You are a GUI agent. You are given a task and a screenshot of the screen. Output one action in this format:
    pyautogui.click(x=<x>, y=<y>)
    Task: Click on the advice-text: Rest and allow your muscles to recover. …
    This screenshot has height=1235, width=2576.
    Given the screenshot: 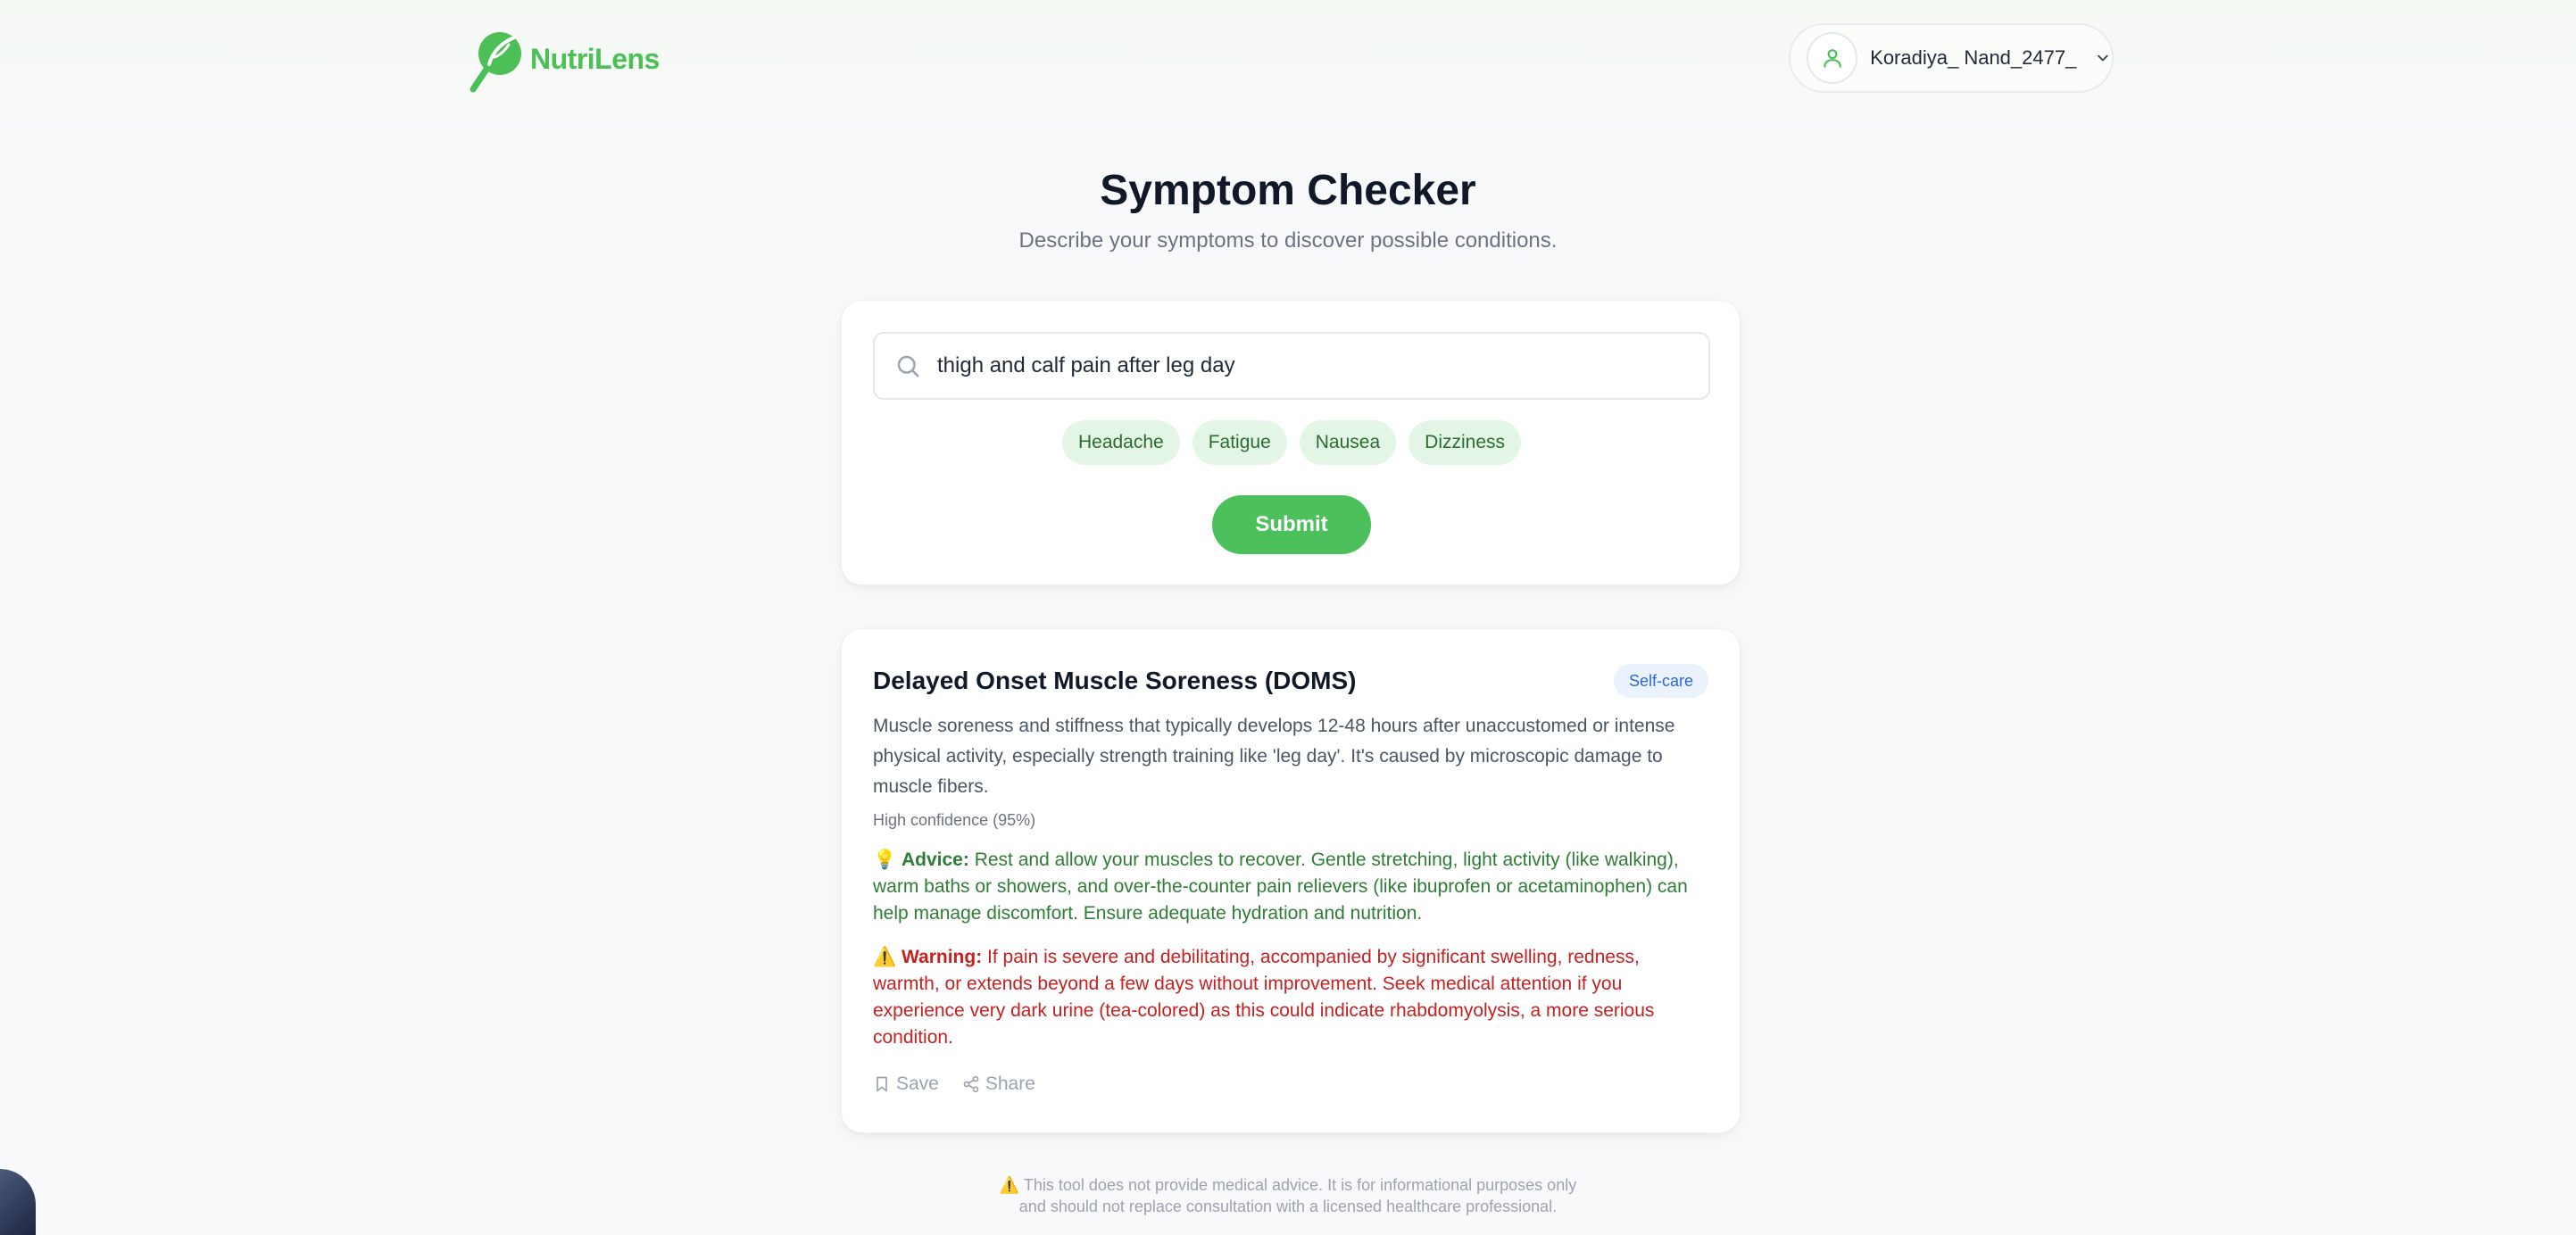 What is the action you would take?
    pyautogui.click(x=1280, y=887)
    